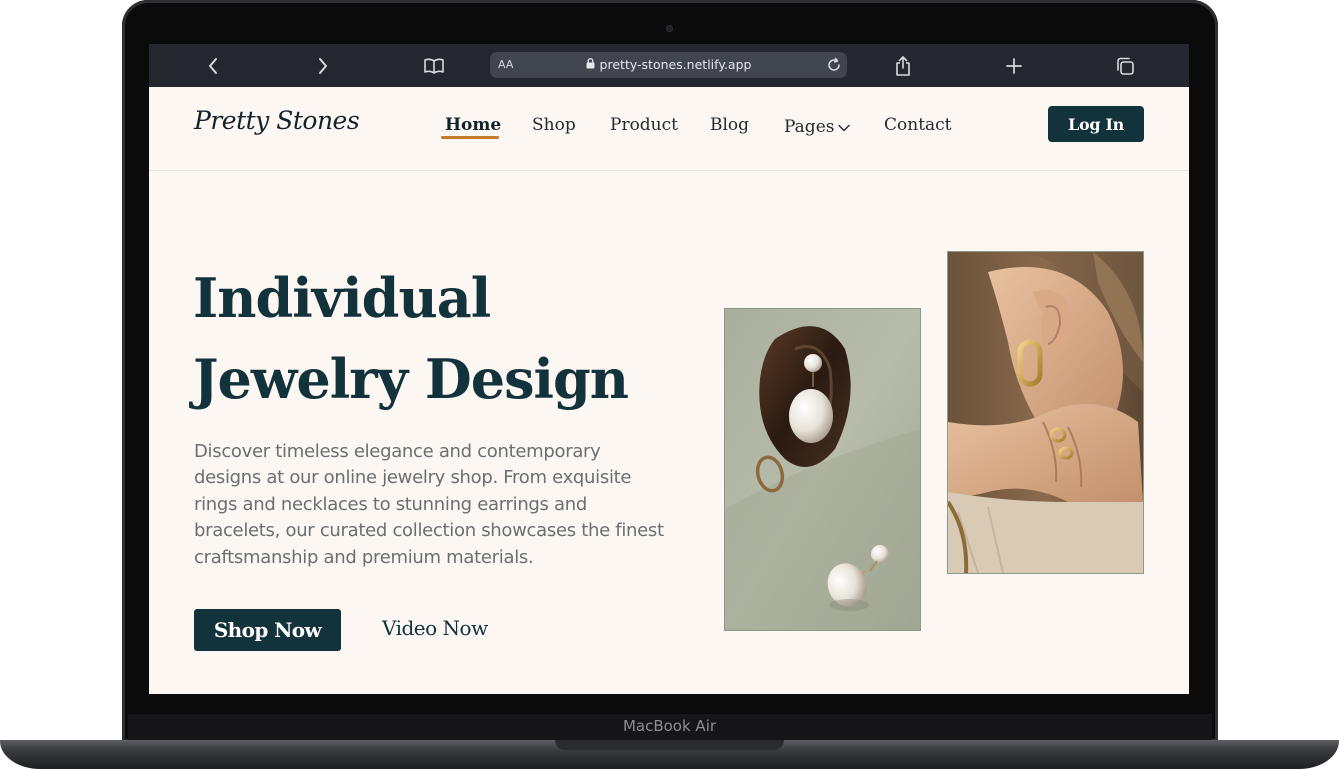  What do you see at coordinates (1045, 412) in the screenshot?
I see `model-earring-image` at bounding box center [1045, 412].